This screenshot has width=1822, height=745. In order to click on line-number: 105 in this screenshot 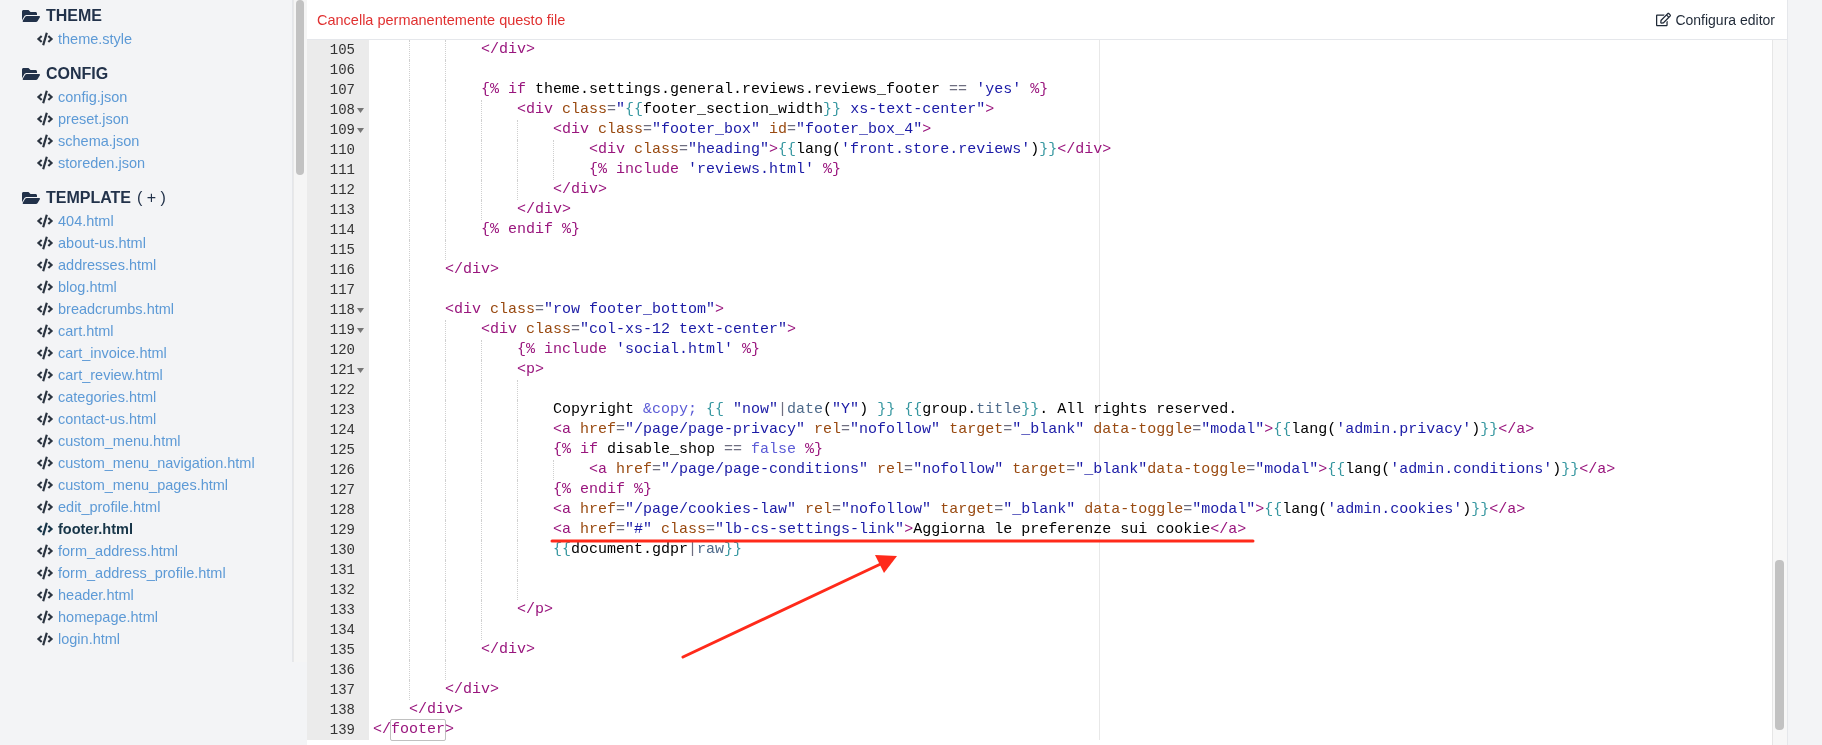, I will do `click(342, 50)`.